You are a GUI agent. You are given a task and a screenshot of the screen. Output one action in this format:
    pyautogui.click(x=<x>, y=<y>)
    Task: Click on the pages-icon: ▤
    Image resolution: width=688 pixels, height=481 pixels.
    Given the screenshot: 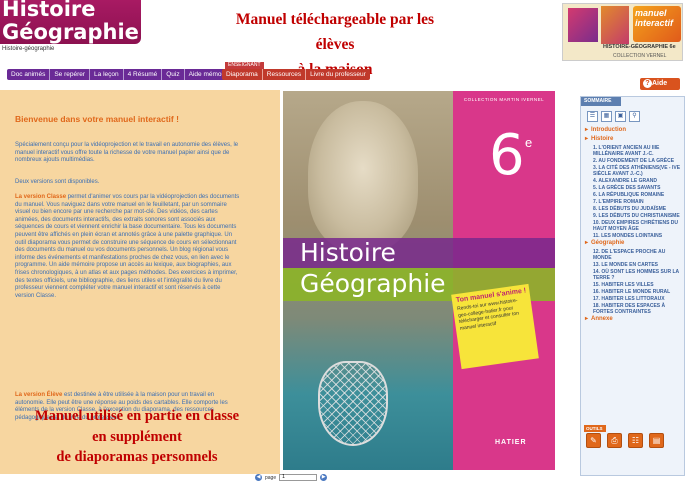 What is the action you would take?
    pyautogui.click(x=656, y=440)
    